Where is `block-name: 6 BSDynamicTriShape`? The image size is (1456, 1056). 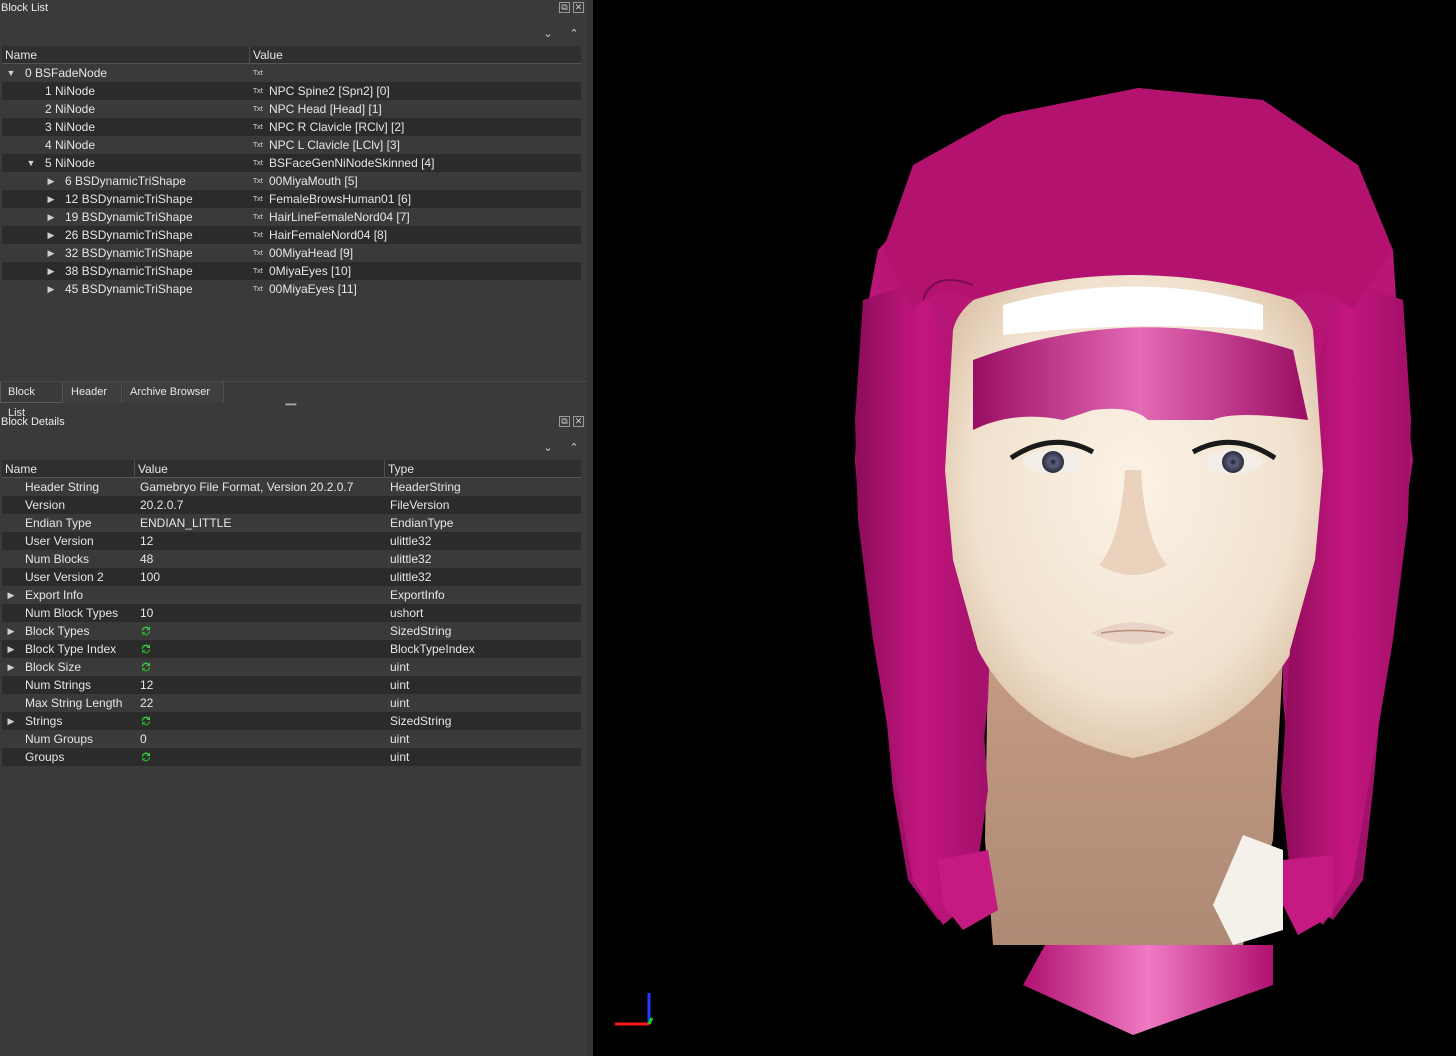 block-name: 6 BSDynamicTriShape is located at coordinates (125, 181).